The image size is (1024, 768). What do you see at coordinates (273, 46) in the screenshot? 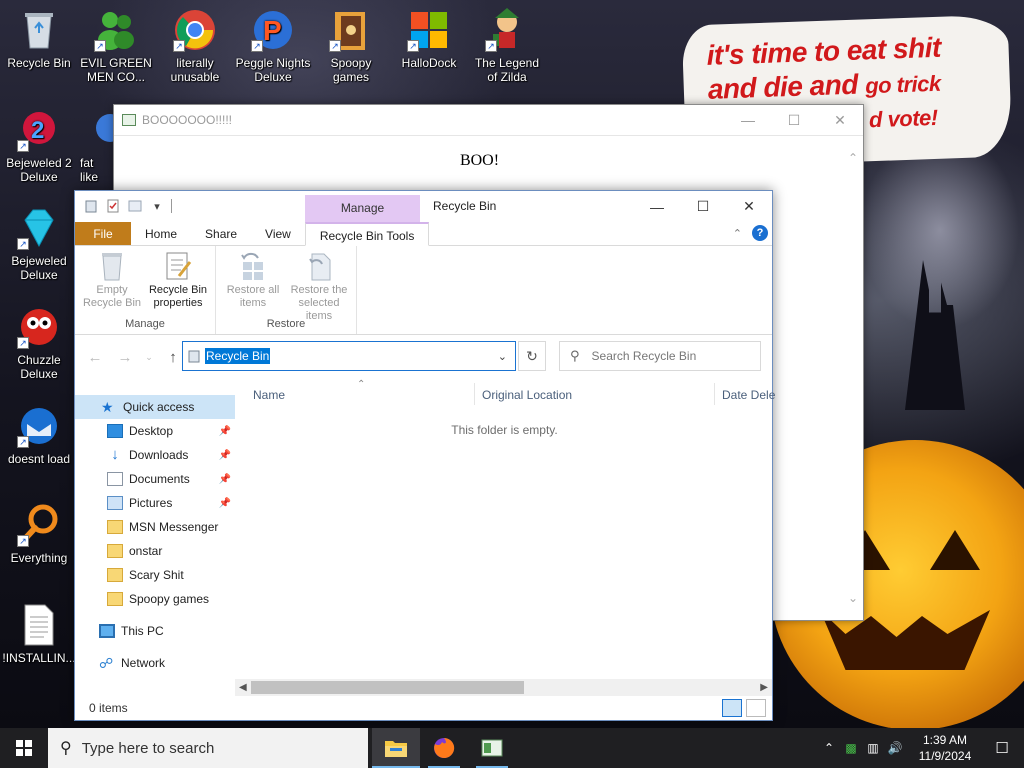
I see `desktop-icon-peggle: P ↗ Peggle Nights Deluxe` at bounding box center [273, 46].